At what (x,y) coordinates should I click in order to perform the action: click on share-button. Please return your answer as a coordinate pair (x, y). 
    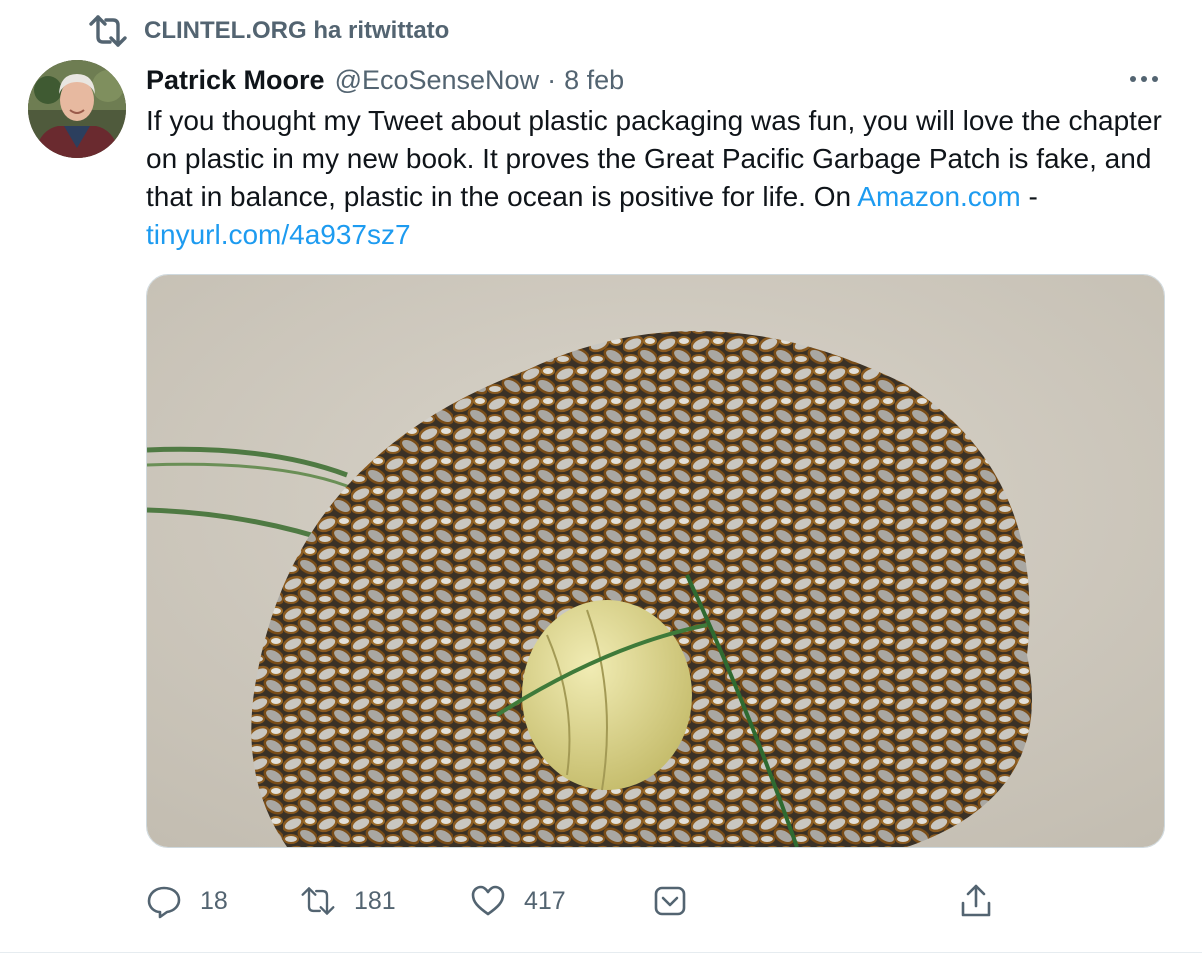
    Looking at the image, I should click on (976, 901).